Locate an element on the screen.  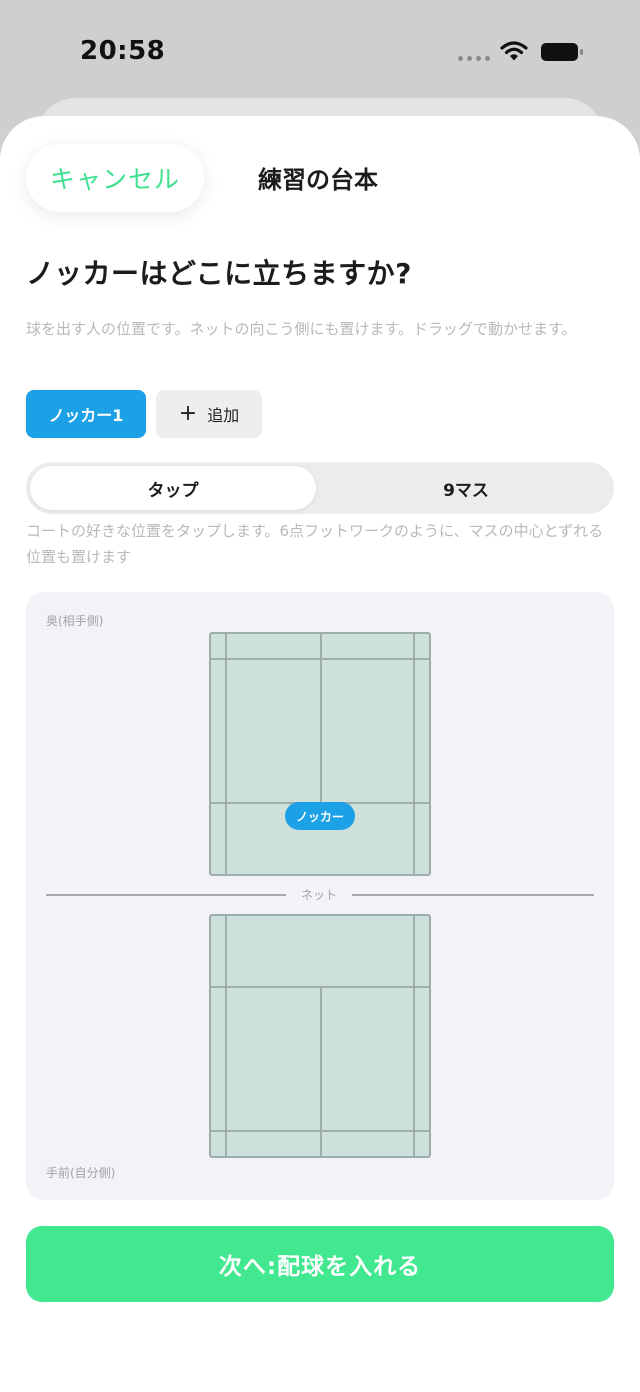
plus-icon: + is located at coordinates (188, 413).